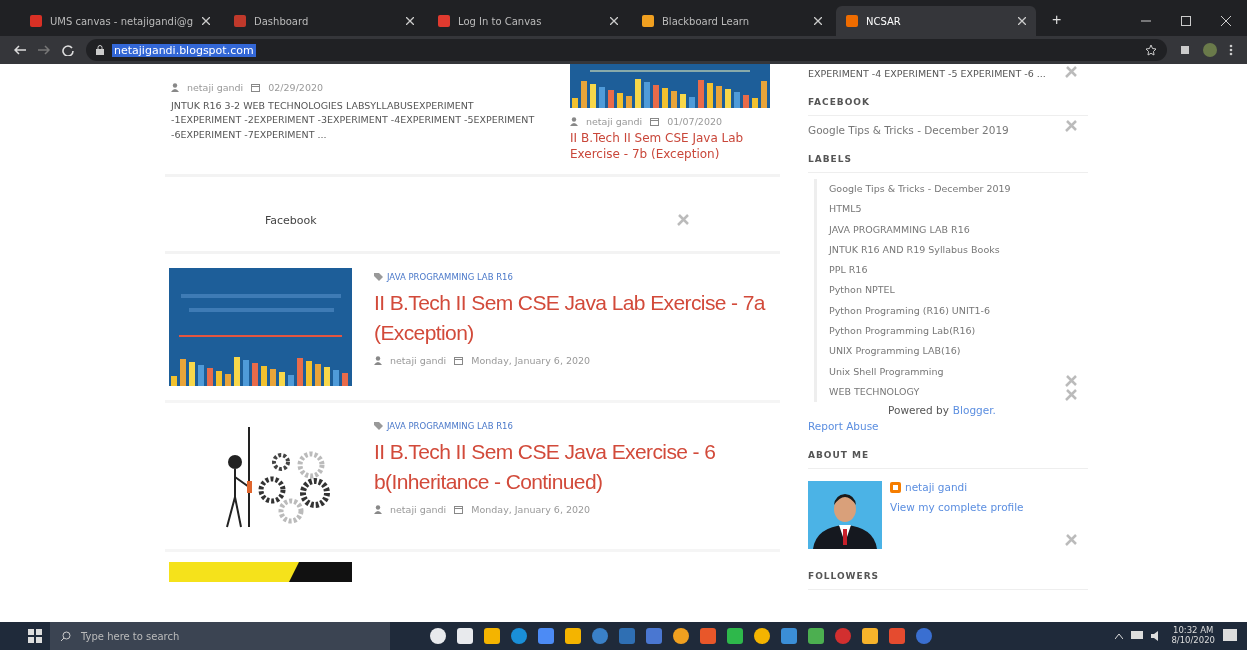 This screenshot has width=1247, height=650. What do you see at coordinates (895, 487) in the screenshot?
I see `blogger-icon` at bounding box center [895, 487].